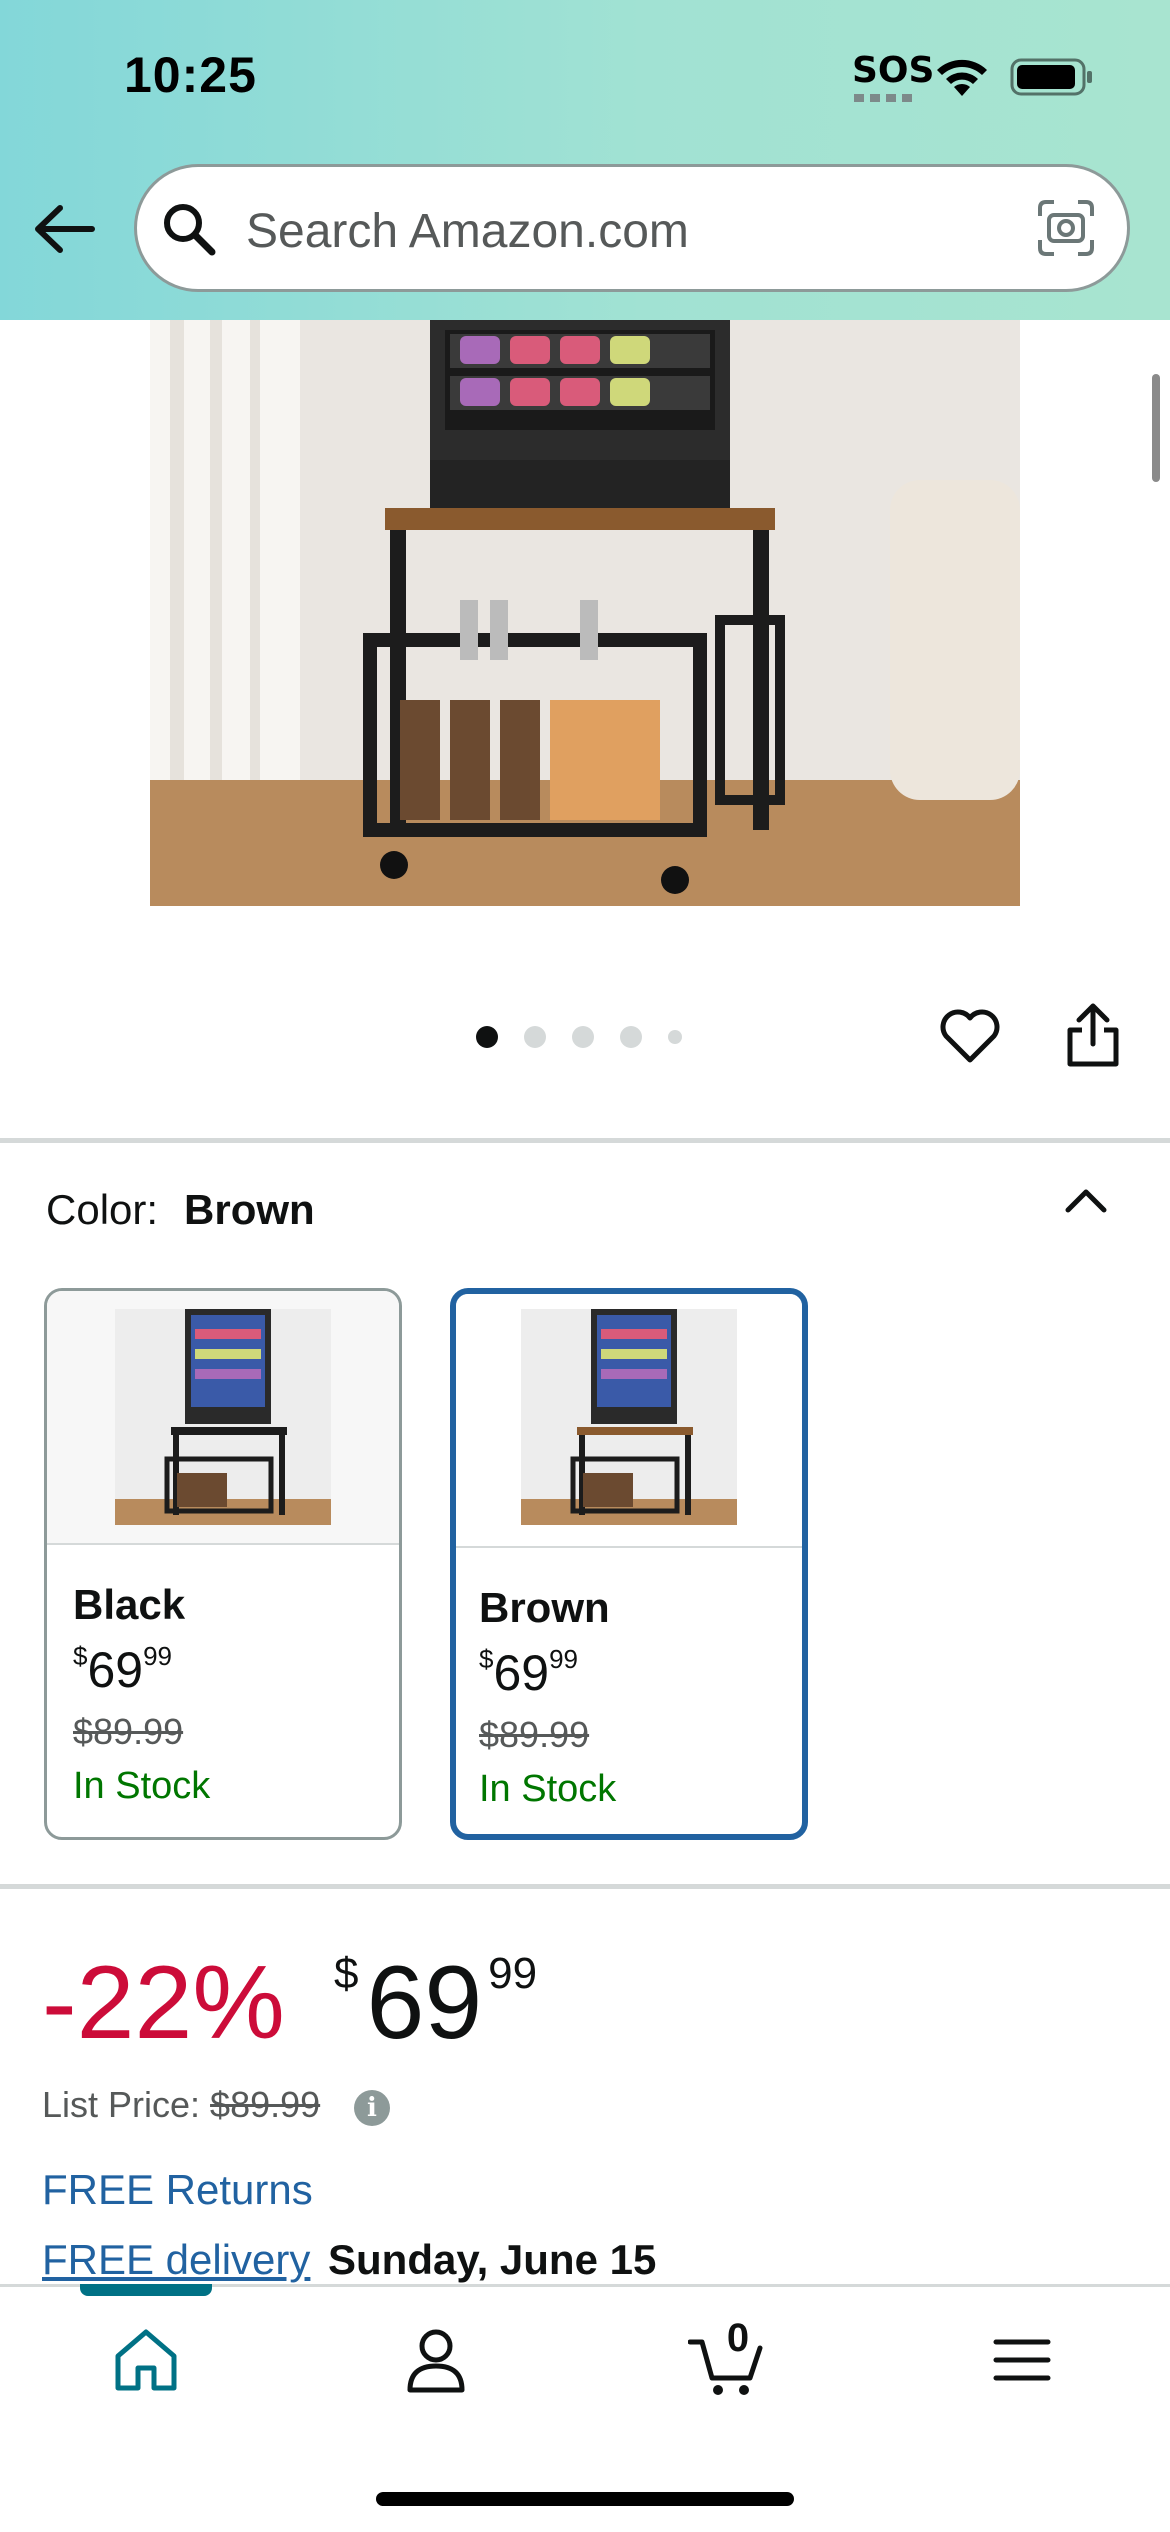 This screenshot has height=2532, width=1170. What do you see at coordinates (176, 2260) in the screenshot?
I see `free-delivery-link: FREE delivery` at bounding box center [176, 2260].